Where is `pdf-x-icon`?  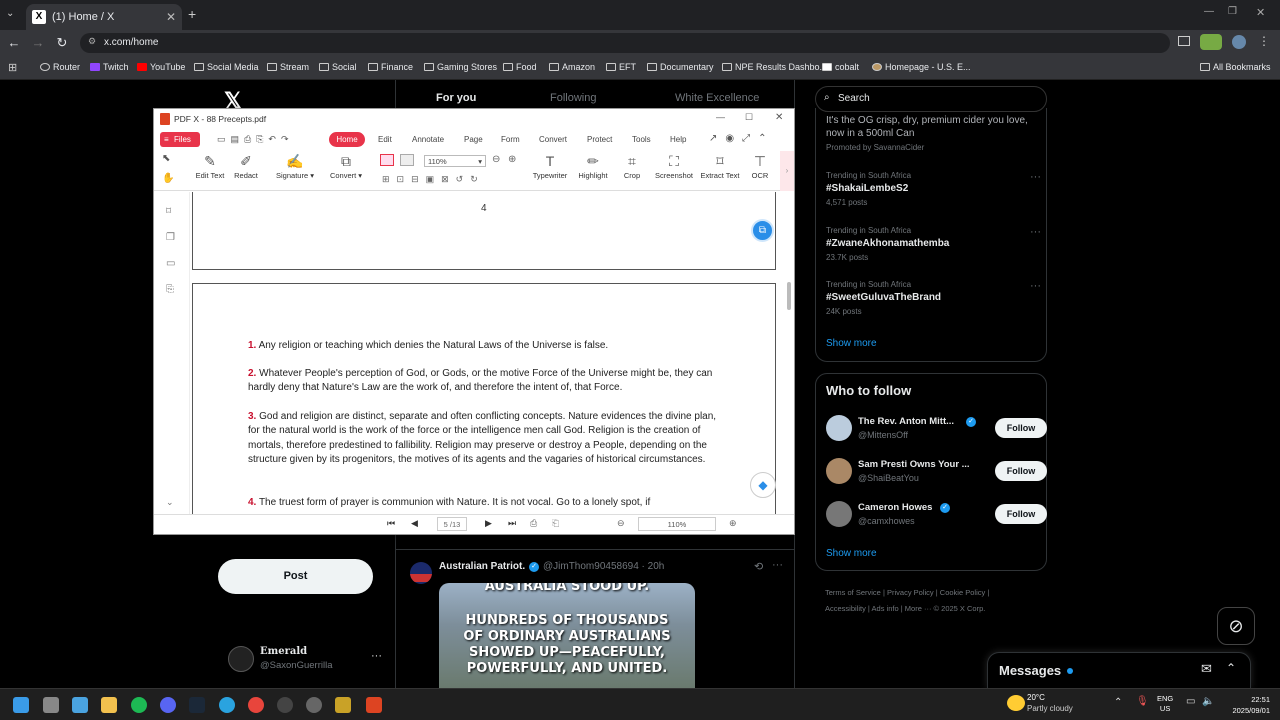 pdf-x-icon is located at coordinates (374, 705).